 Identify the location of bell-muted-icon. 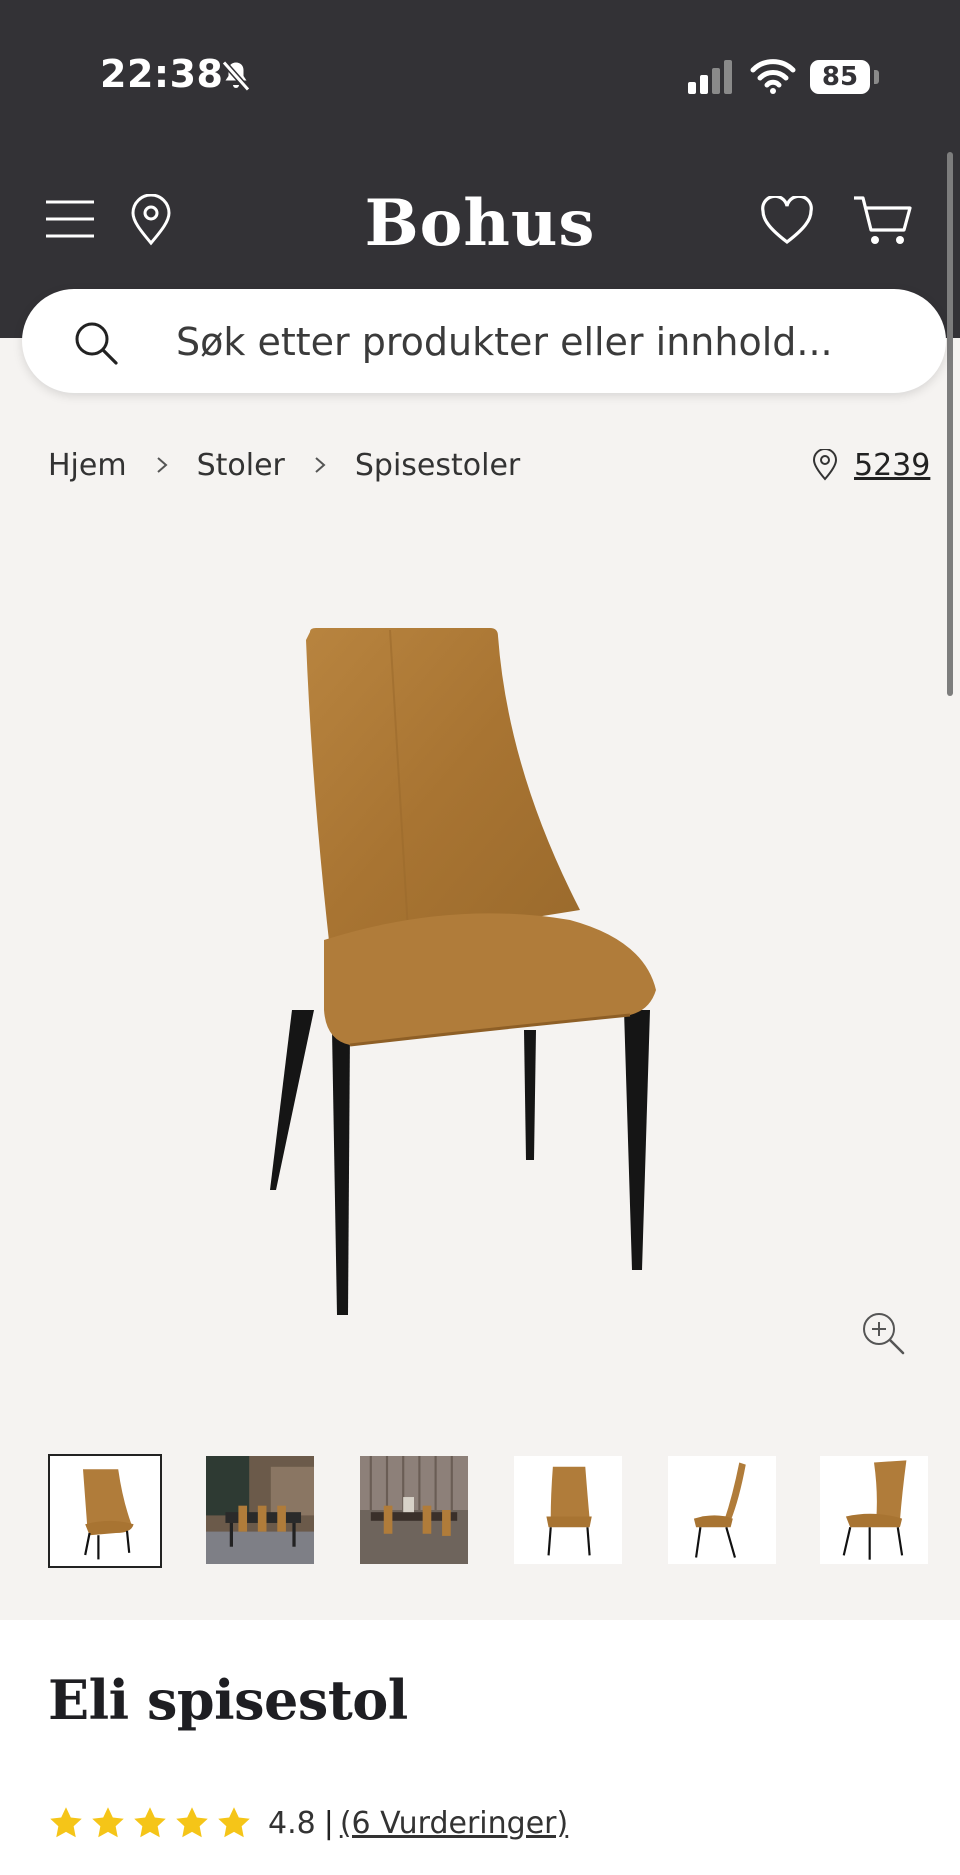
(236, 76).